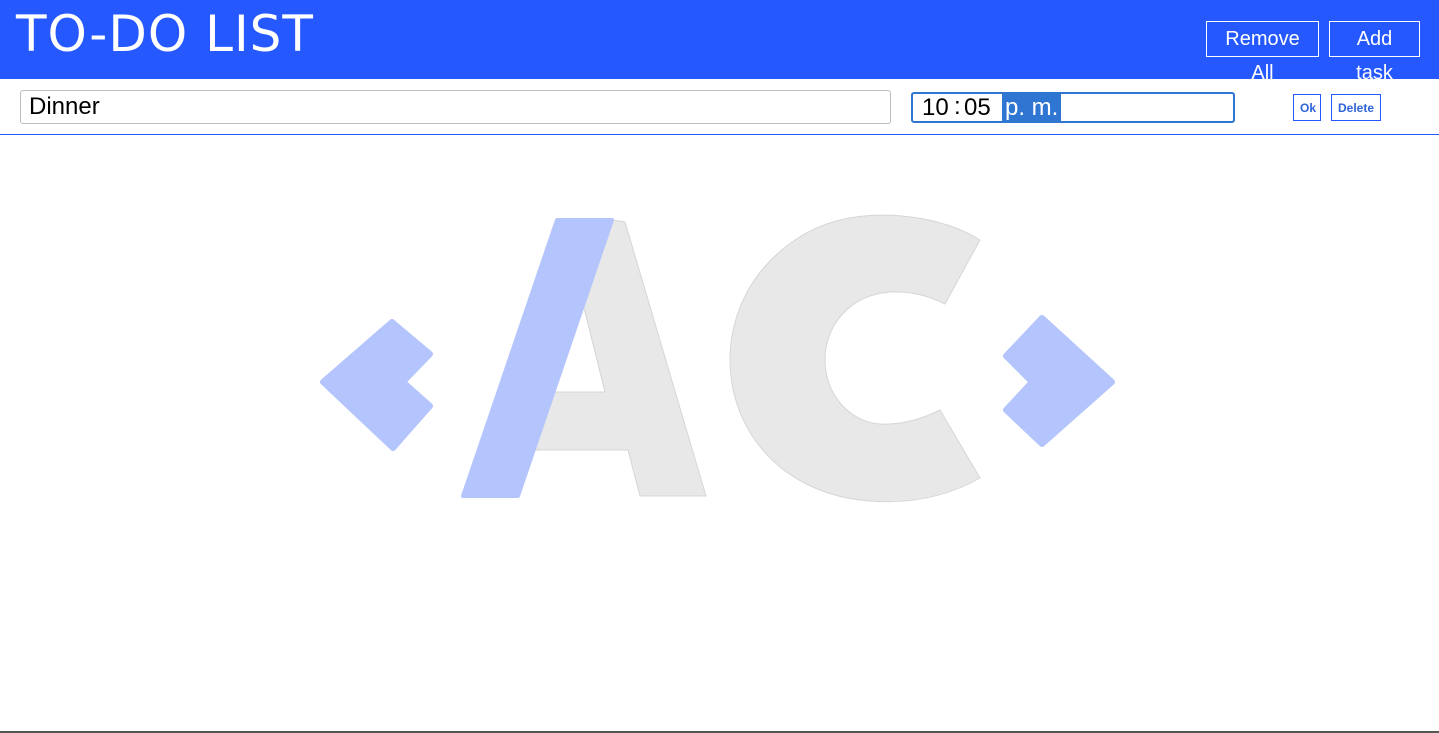 The width and height of the screenshot is (1439, 733). Describe the element at coordinates (1032, 107) in the screenshot. I see `time-ampm-field: p. m.` at that location.